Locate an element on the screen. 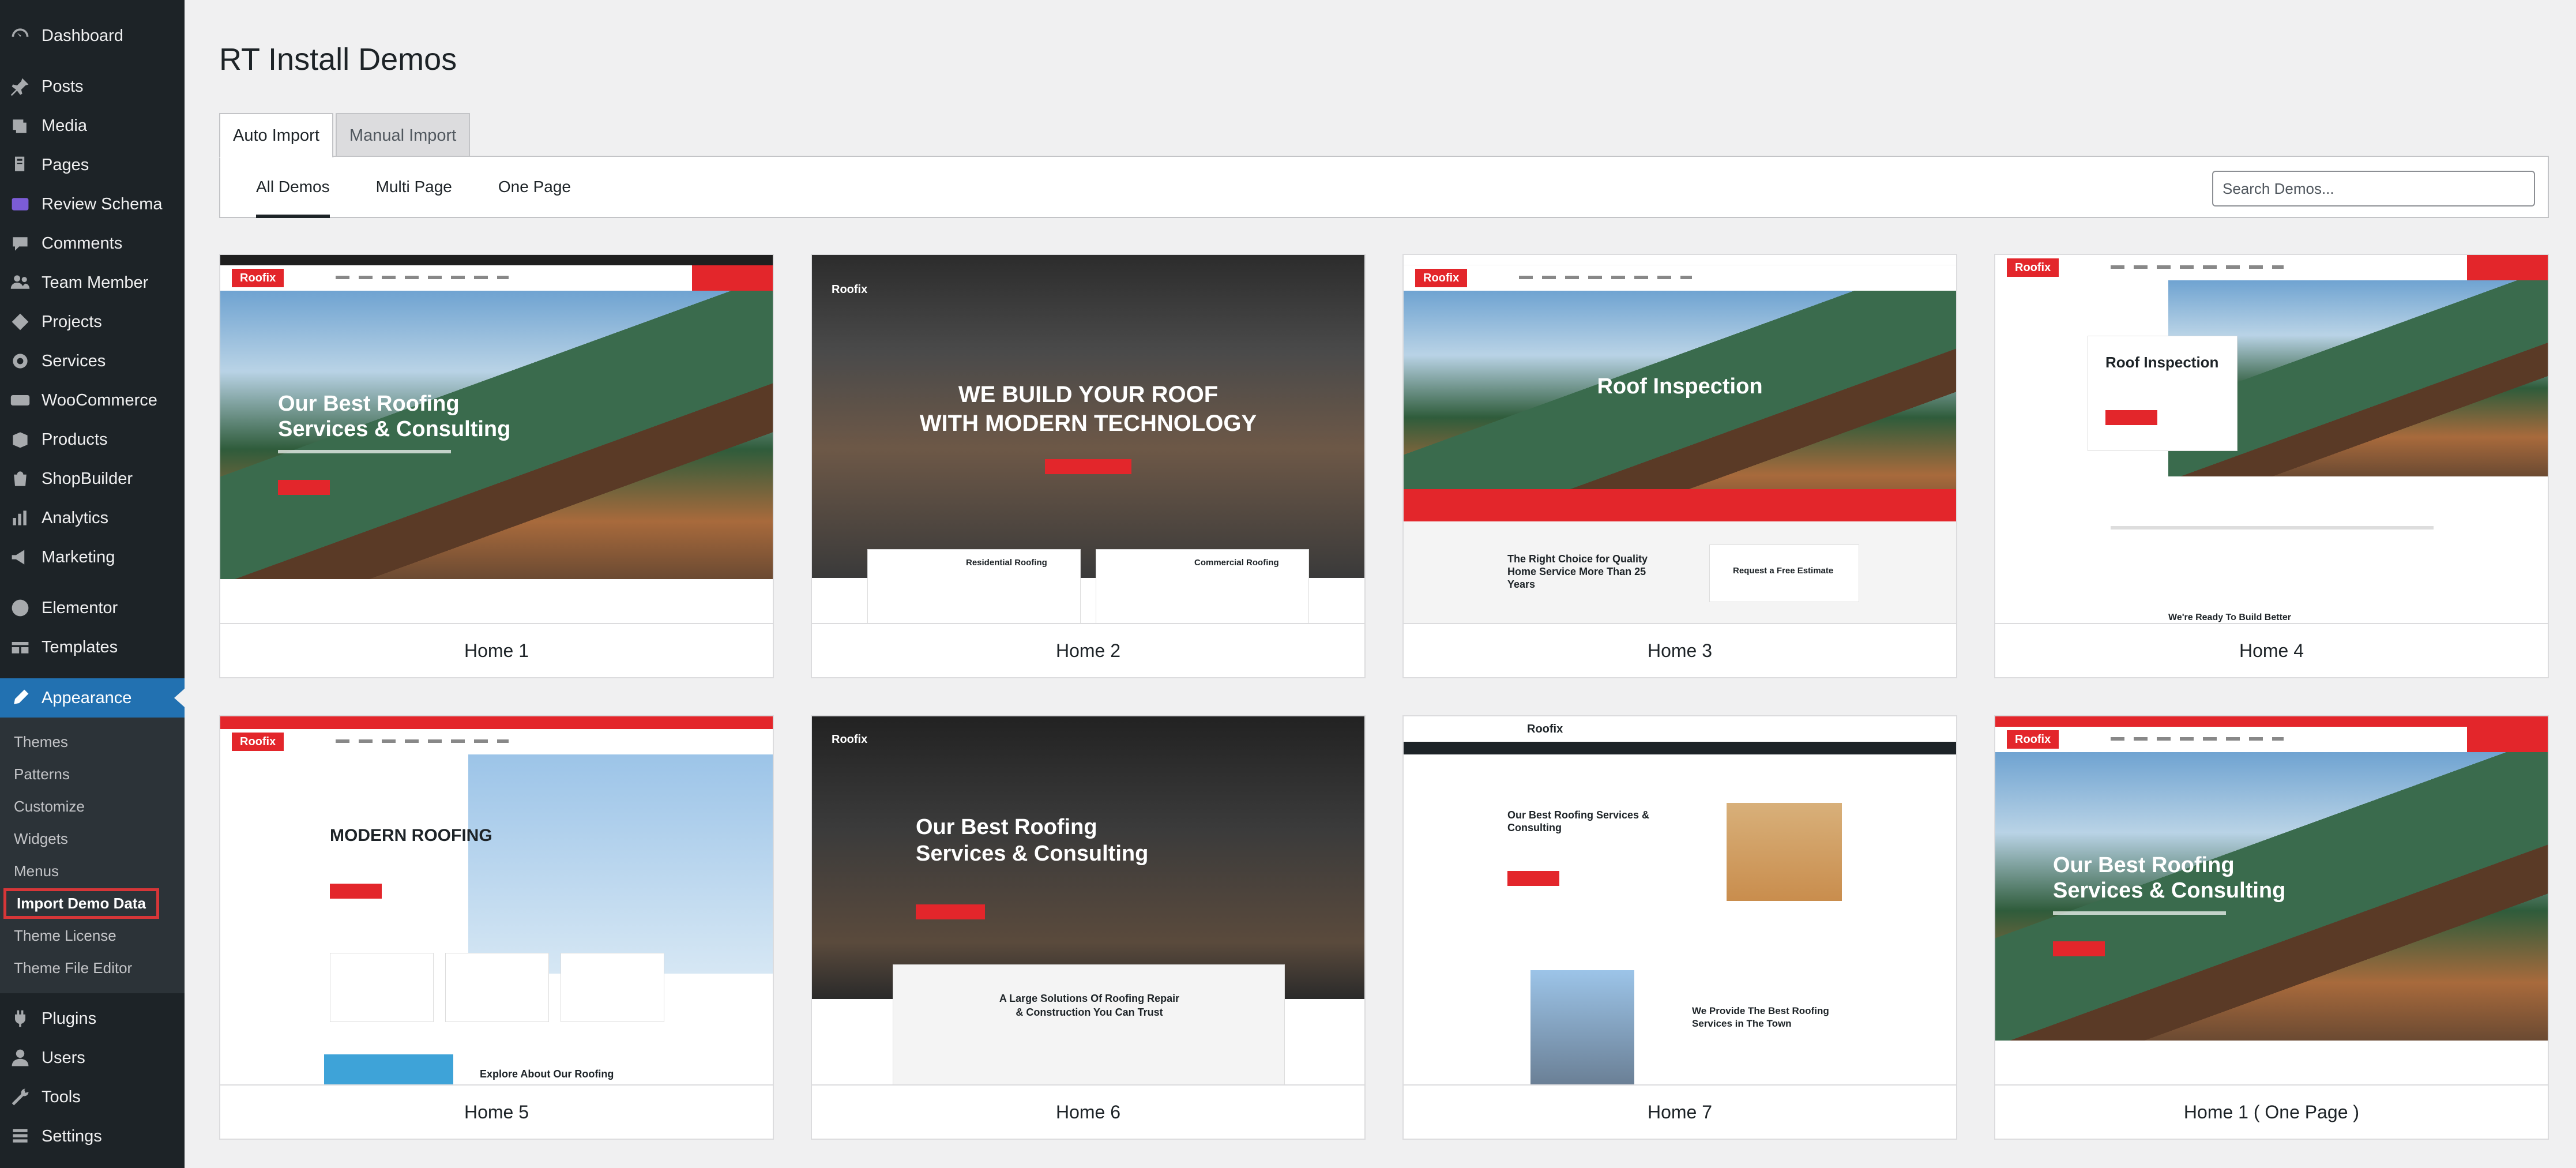 This screenshot has height=1168, width=2576. search-demos-input is located at coordinates (2373, 188).